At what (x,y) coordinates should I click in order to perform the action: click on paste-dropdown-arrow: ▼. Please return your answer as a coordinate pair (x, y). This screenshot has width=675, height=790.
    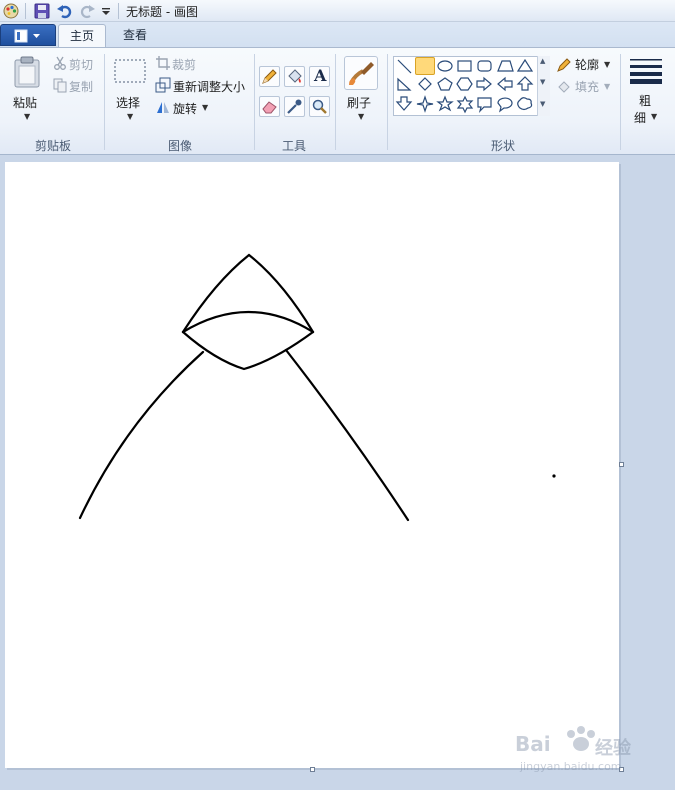
    Looking at the image, I should click on (27, 116).